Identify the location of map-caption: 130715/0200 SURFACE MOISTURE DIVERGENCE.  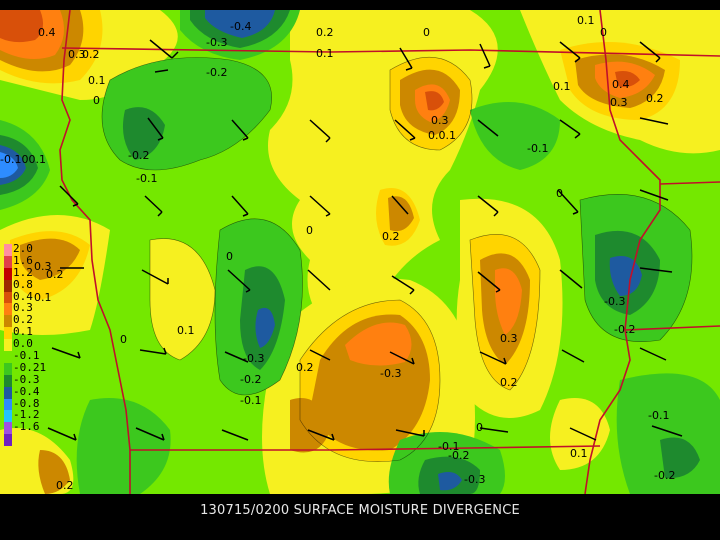
(360, 510).